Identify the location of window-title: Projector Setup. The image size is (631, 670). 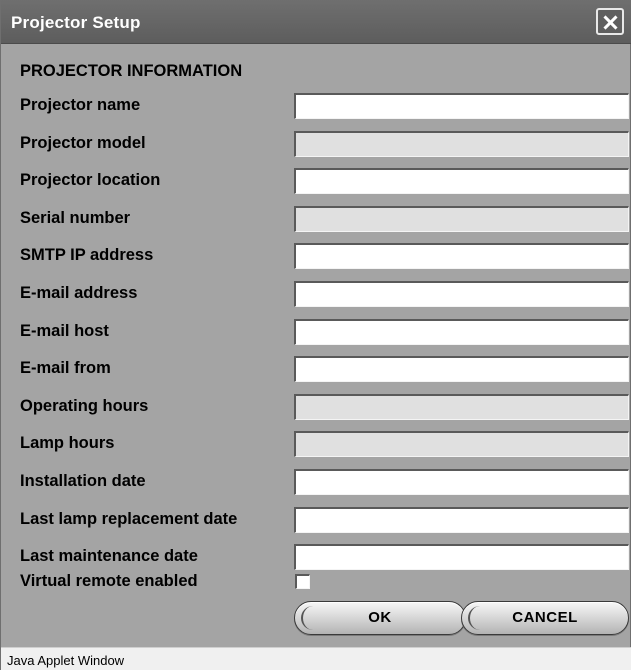
(76, 22).